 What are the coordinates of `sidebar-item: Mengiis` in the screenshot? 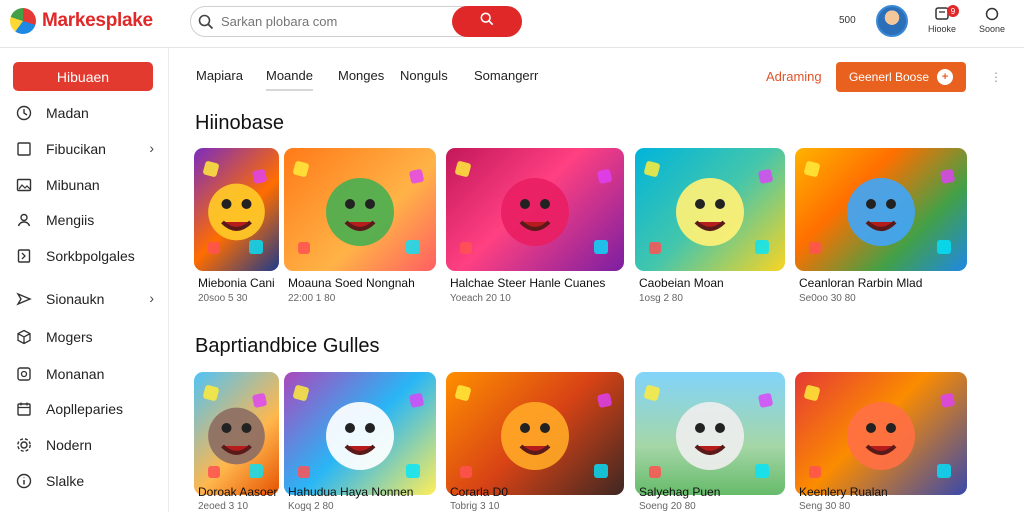 It's located at (89, 220).